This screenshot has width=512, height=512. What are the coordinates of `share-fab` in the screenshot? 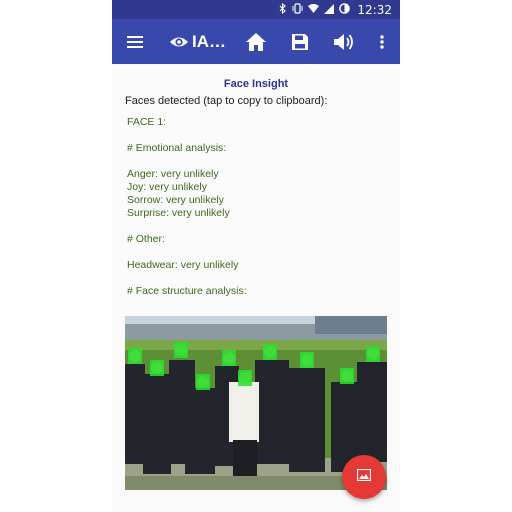 It's located at (364, 477).